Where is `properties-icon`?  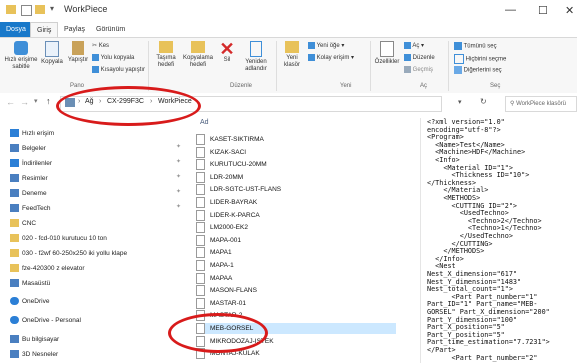 properties-icon is located at coordinates (387, 49).